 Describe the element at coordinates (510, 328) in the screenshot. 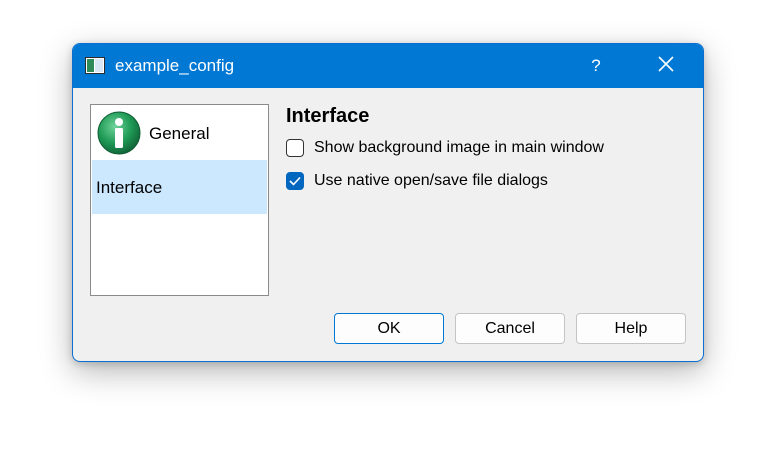

I see `cancel-button: Cancel` at that location.